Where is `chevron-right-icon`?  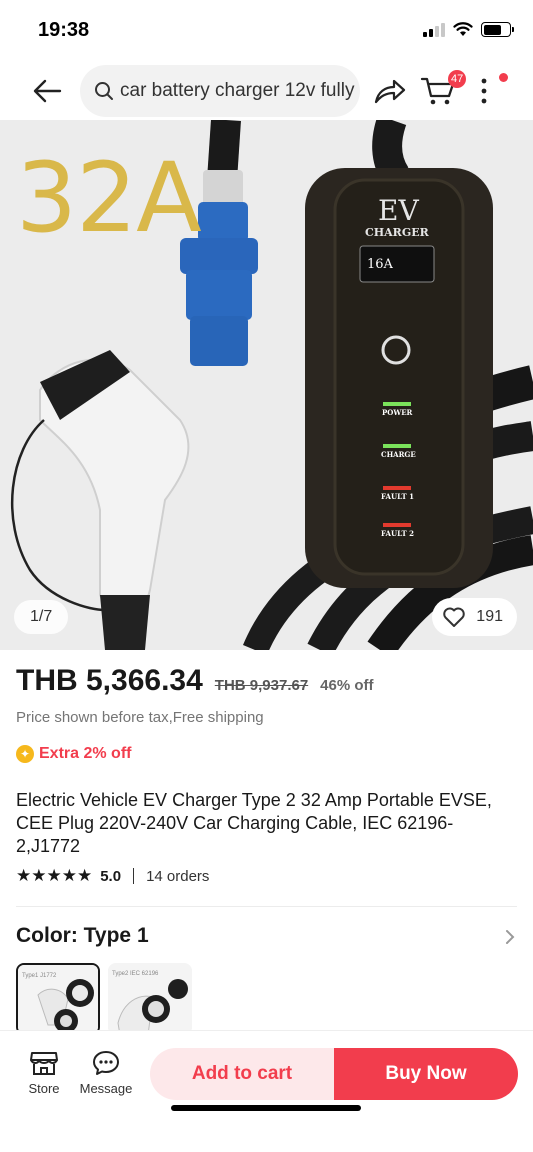
chevron-right-icon is located at coordinates (510, 937).